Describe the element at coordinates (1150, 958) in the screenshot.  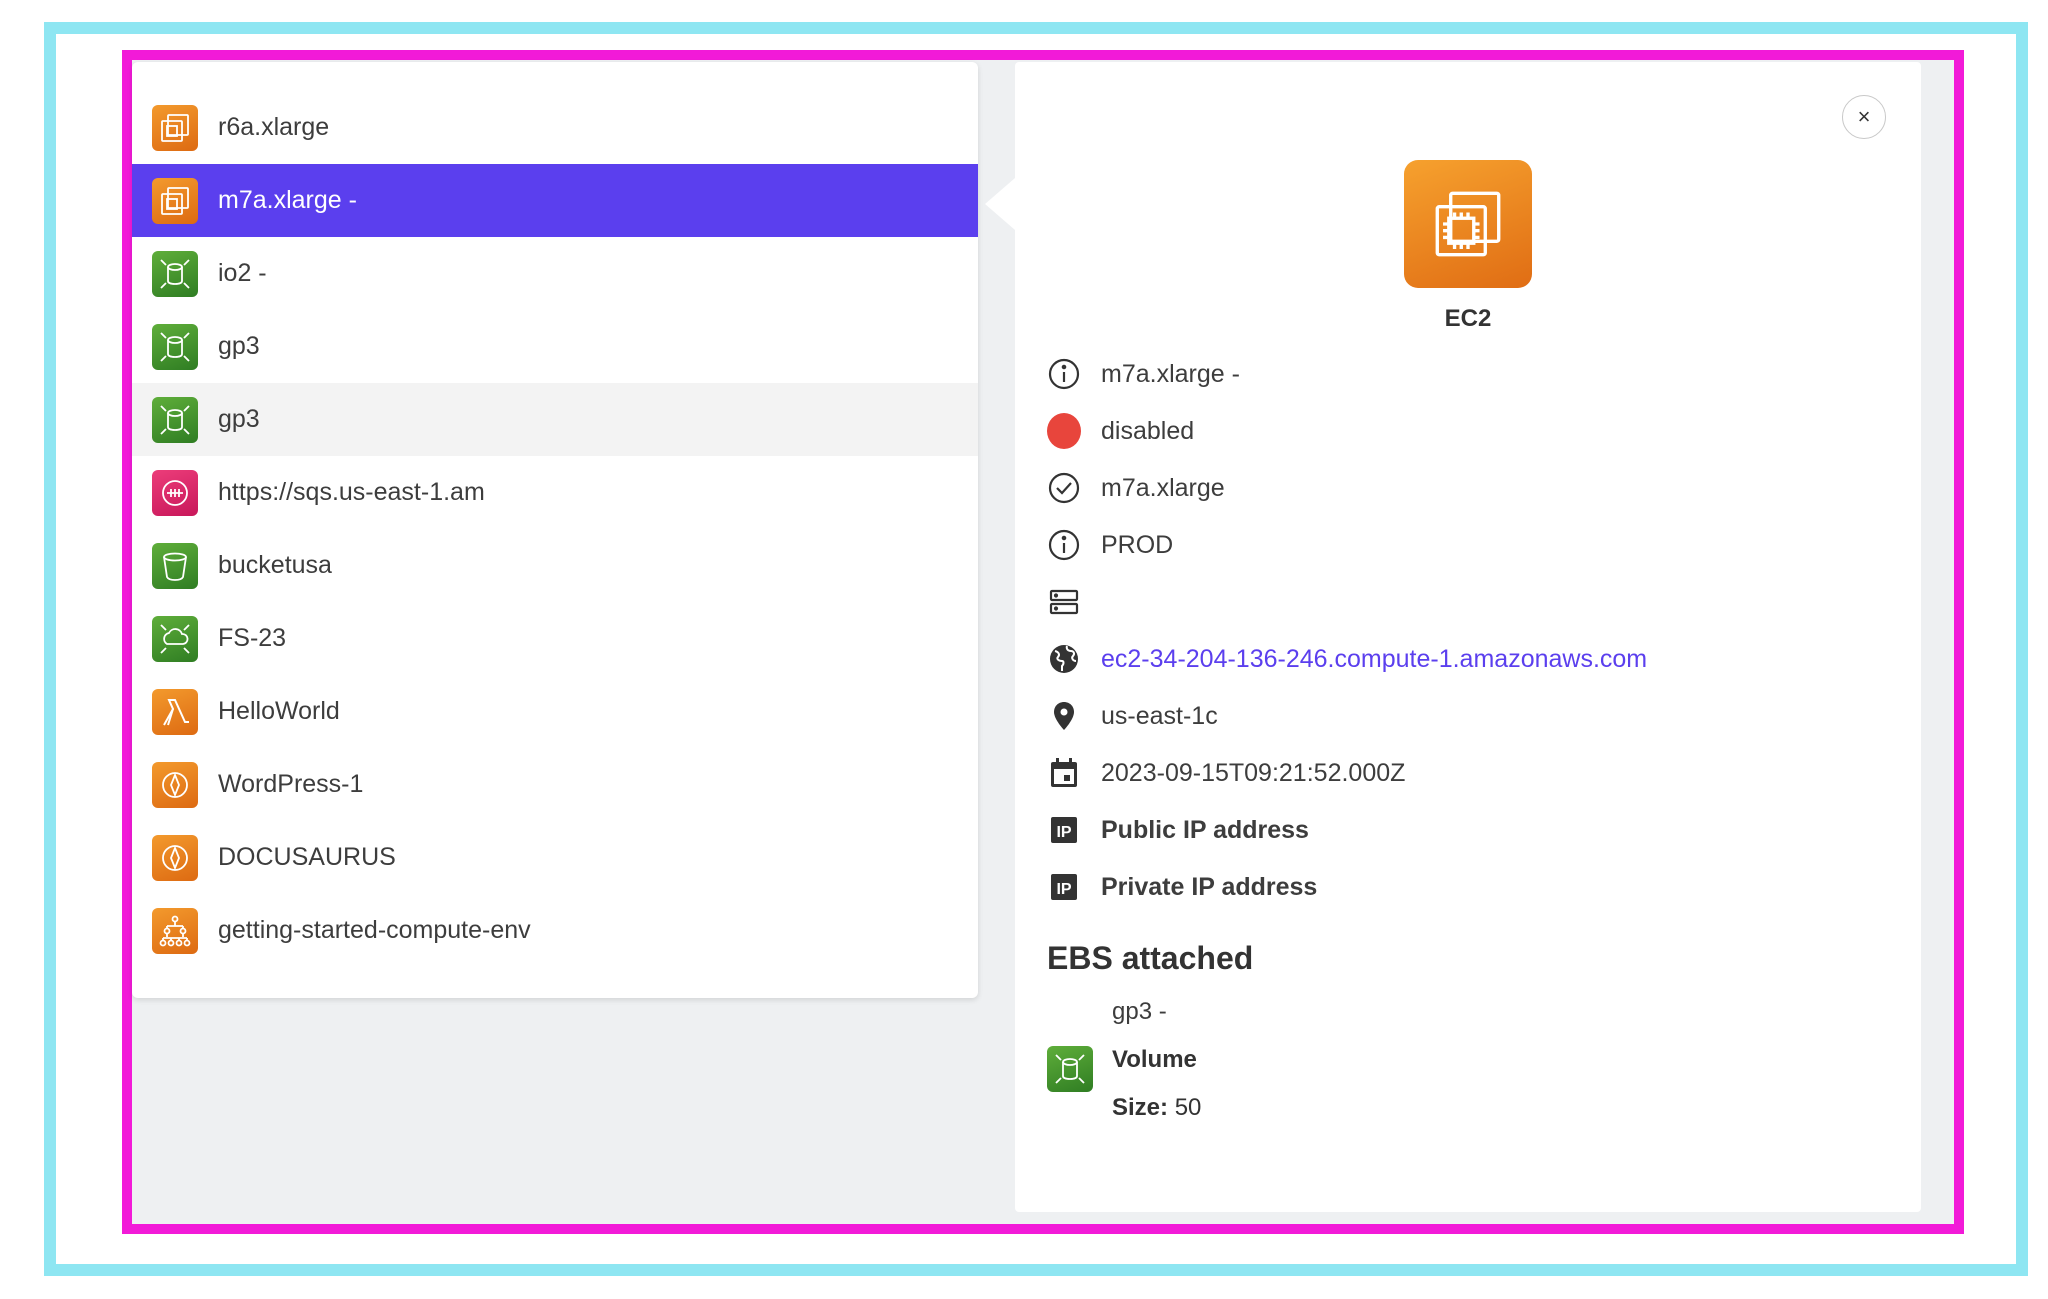
I see `ebs-section-title: EBS attached` at that location.